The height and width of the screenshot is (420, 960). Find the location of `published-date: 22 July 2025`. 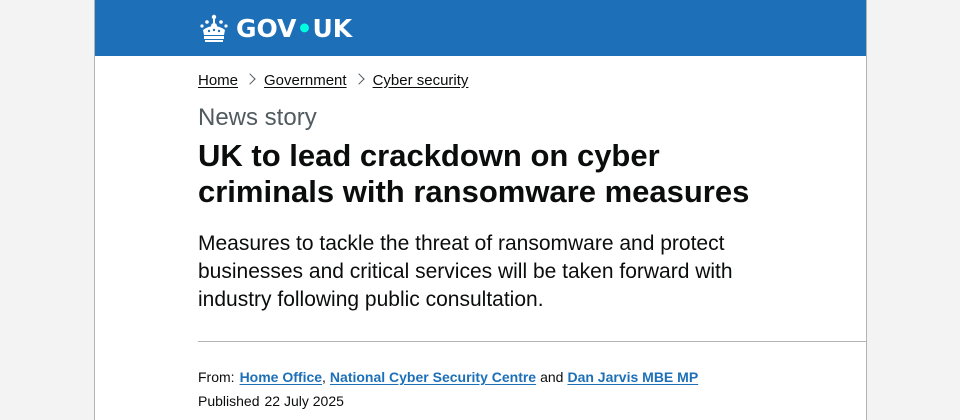

published-date: 22 July 2025 is located at coordinates (304, 401).